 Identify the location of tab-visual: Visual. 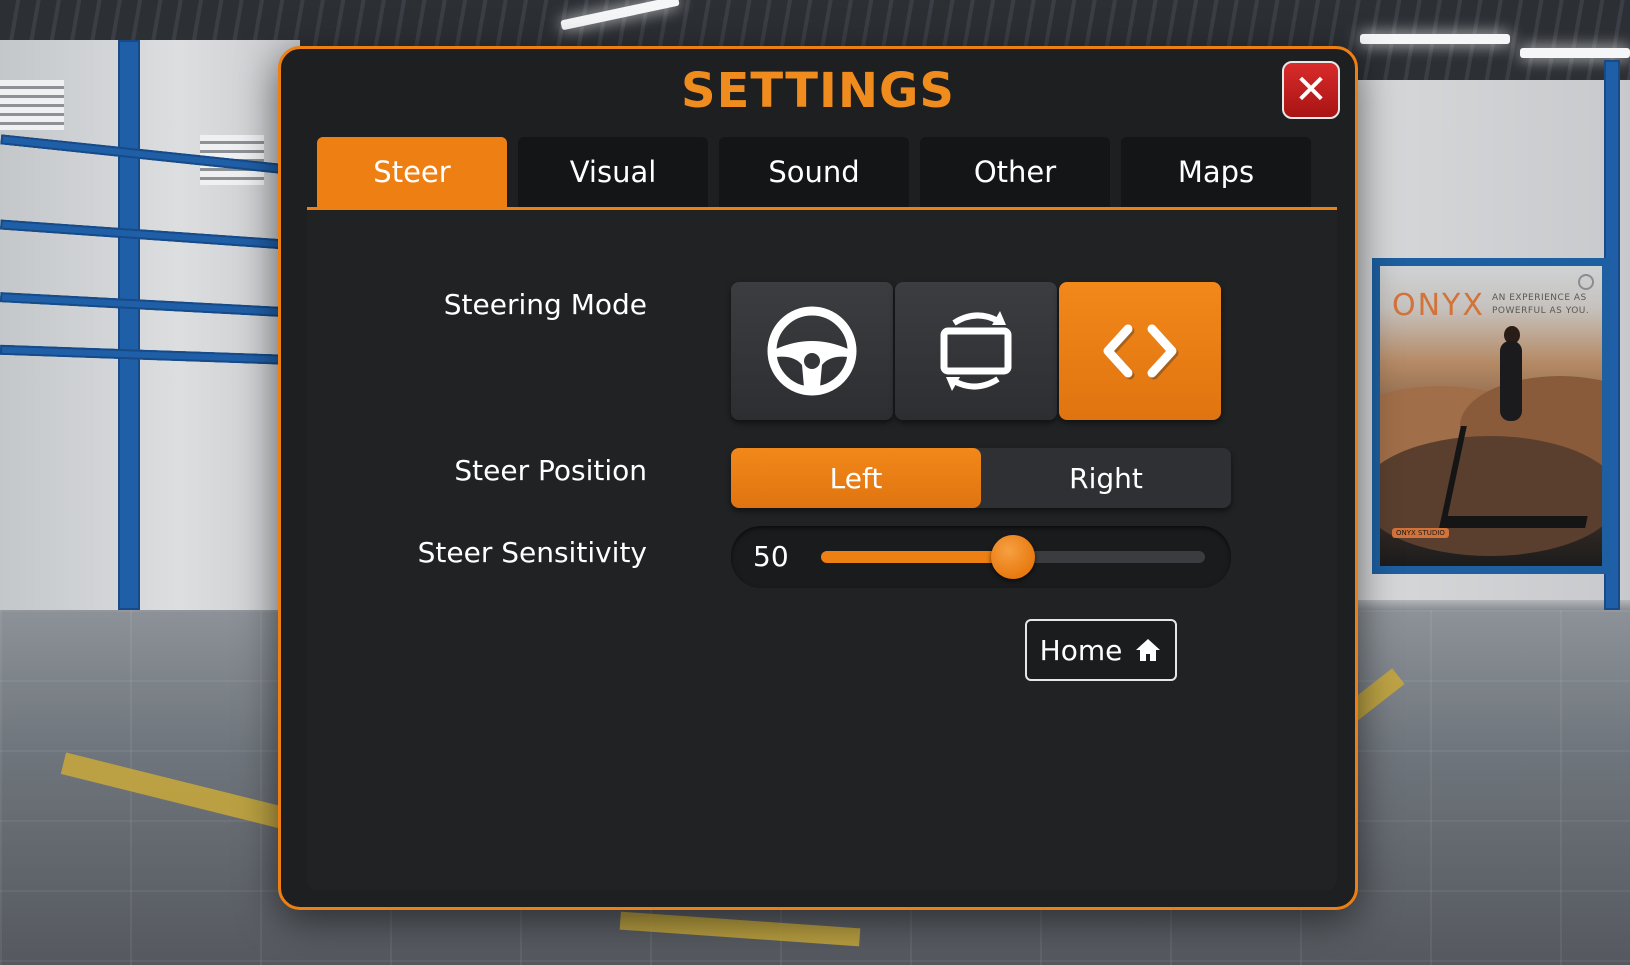
(613, 172).